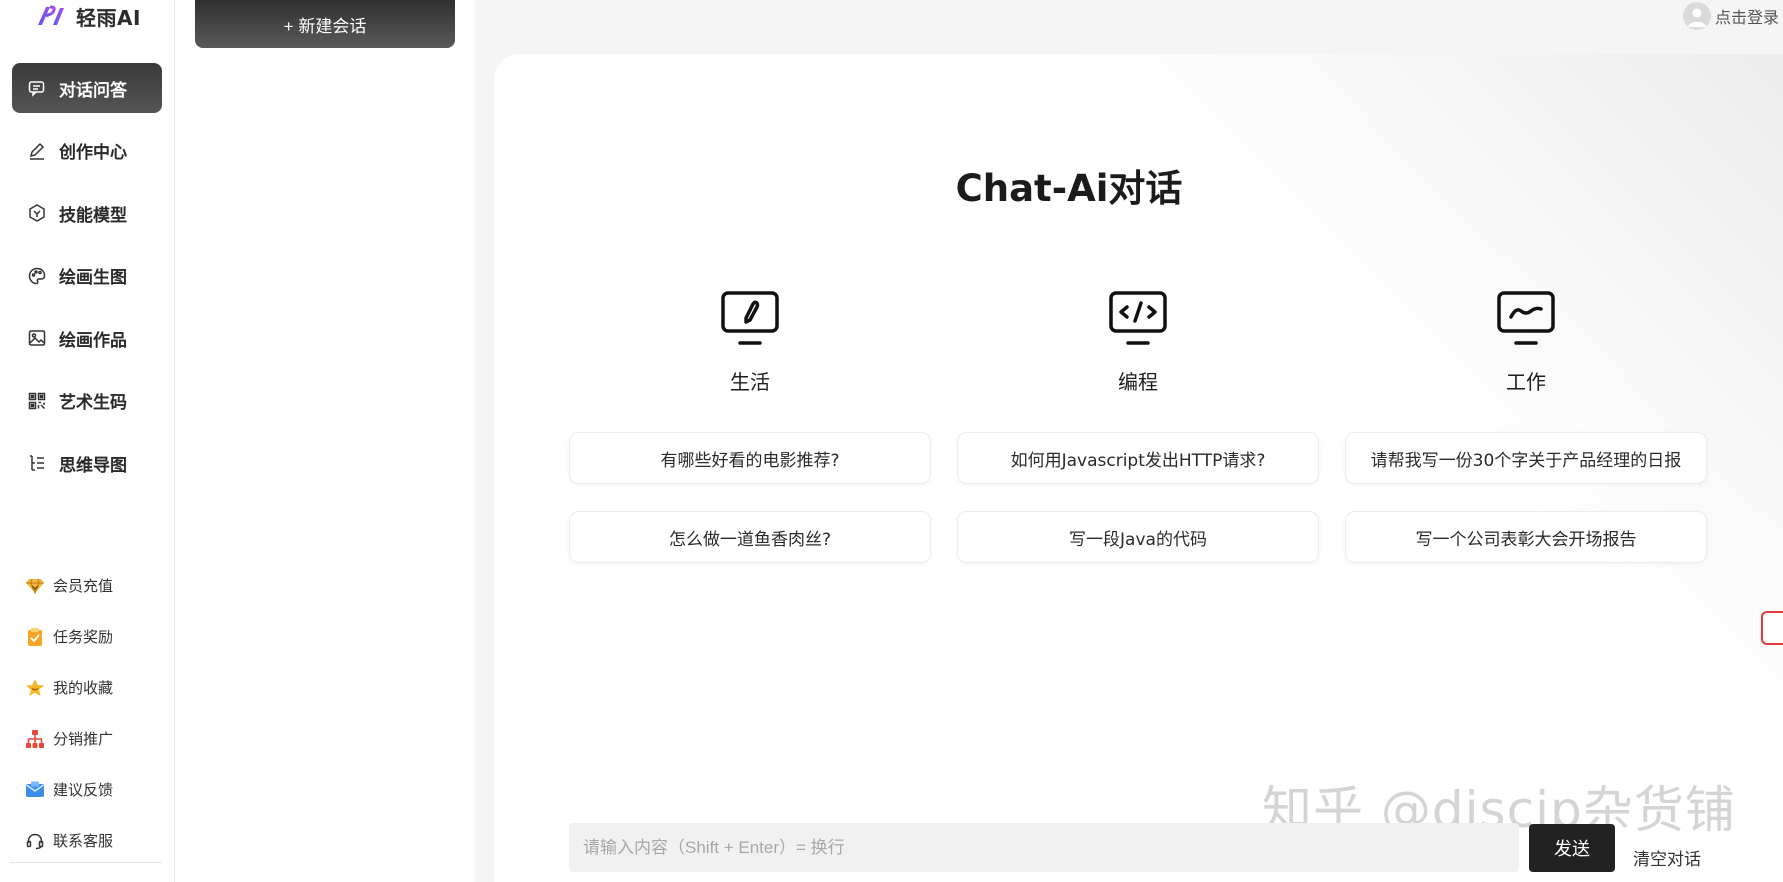  What do you see at coordinates (35, 688) in the screenshot?
I see `star-icon` at bounding box center [35, 688].